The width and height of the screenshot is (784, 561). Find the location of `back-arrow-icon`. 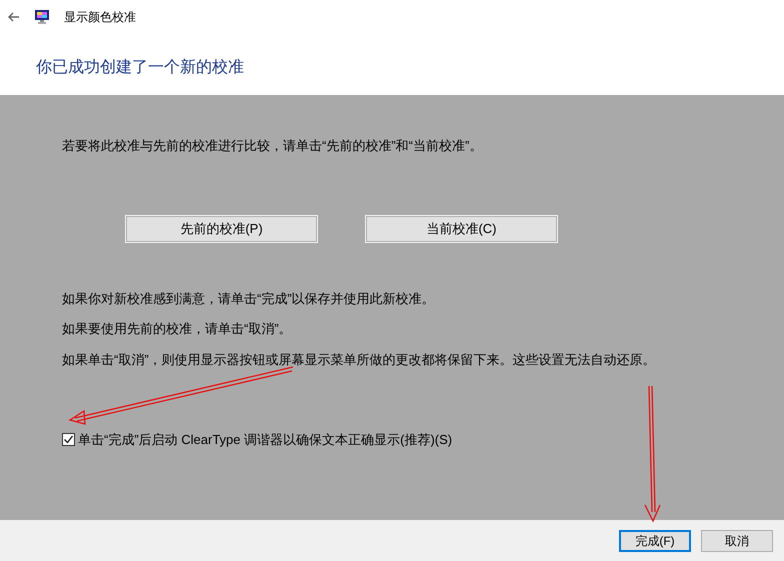

back-arrow-icon is located at coordinates (14, 17).